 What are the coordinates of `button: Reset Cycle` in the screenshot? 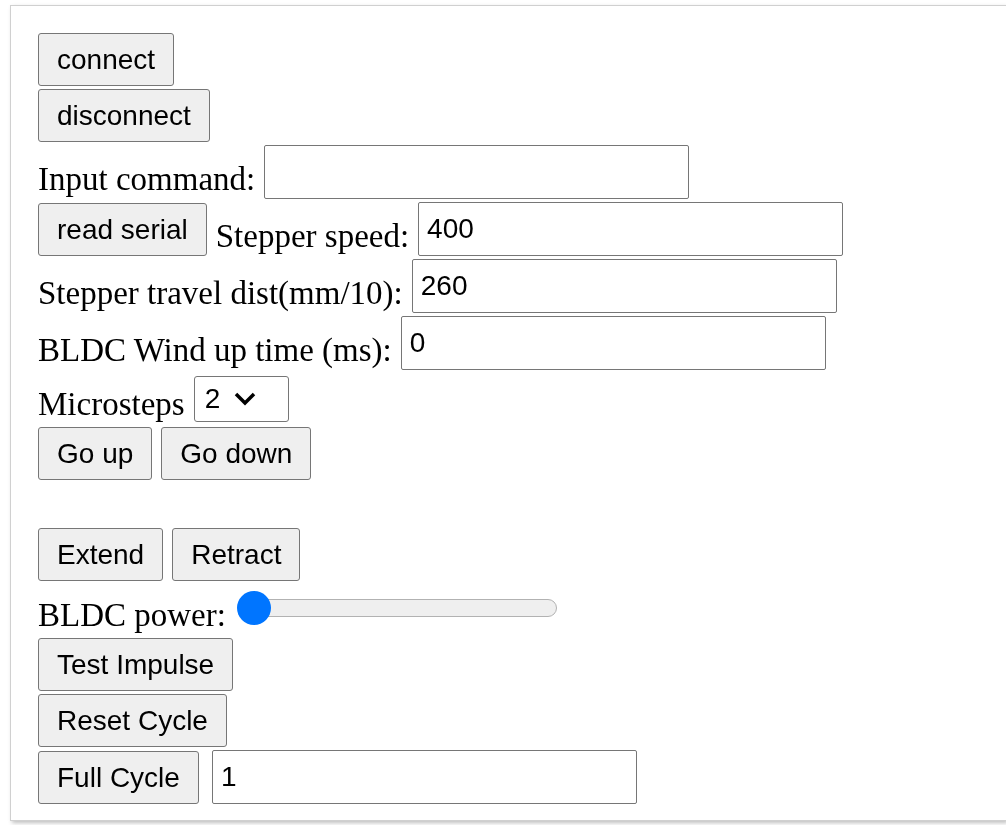 It's located at (132, 720).